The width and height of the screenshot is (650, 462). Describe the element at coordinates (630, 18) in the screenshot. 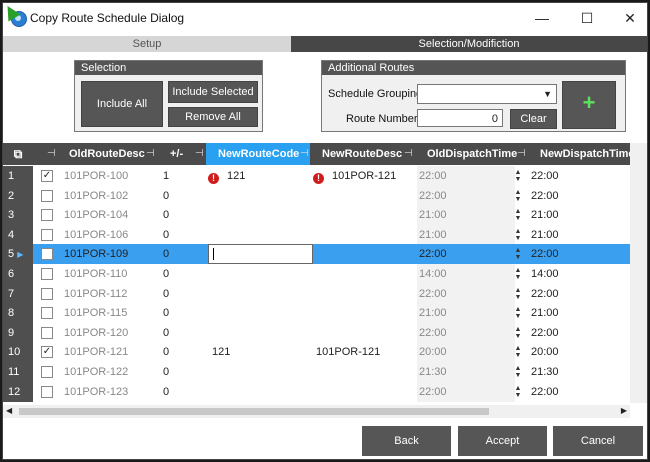

I see `close-button: ✕` at that location.